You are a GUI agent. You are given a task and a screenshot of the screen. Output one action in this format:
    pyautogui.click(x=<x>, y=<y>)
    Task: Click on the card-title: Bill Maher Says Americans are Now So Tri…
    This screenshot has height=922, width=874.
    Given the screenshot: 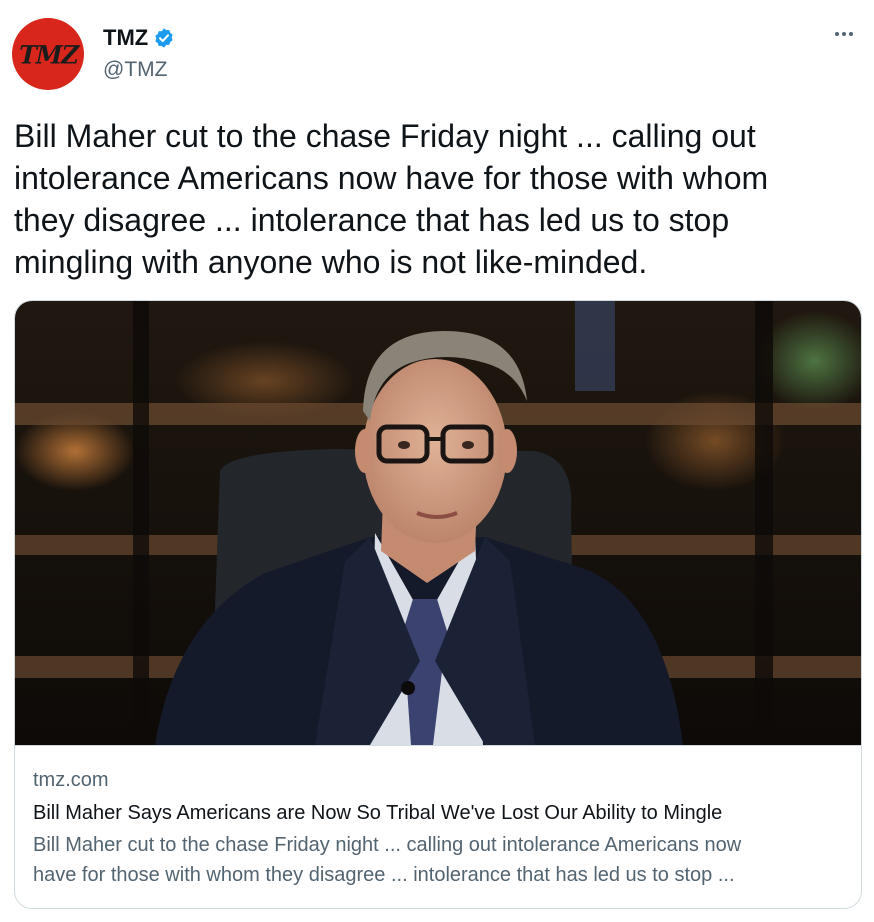 What is the action you would take?
    pyautogui.click(x=378, y=813)
    